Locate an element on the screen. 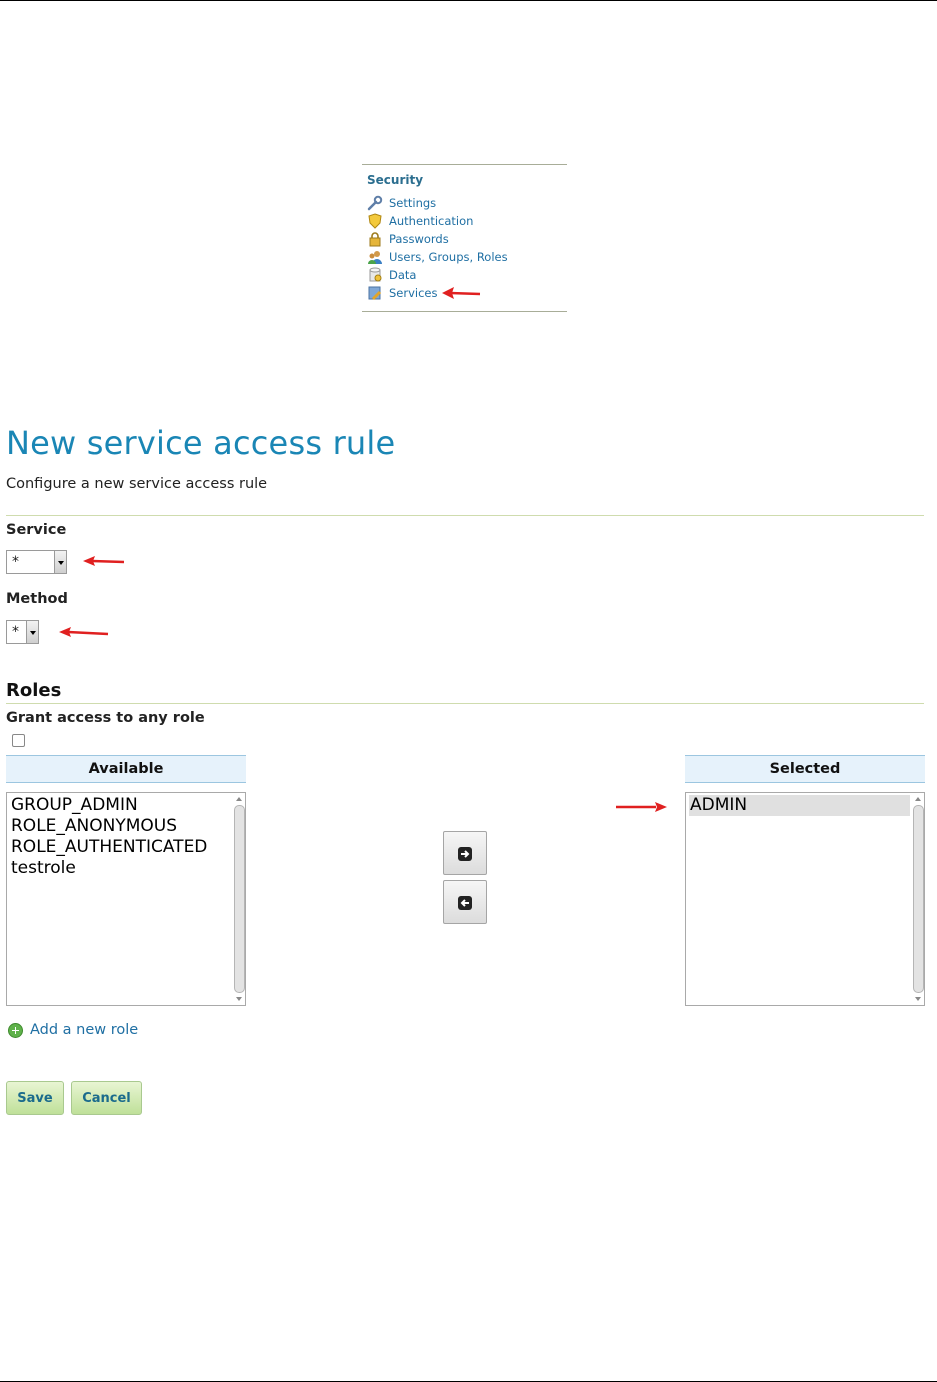 This screenshot has width=937, height=1382. lock-icon is located at coordinates (375, 239).